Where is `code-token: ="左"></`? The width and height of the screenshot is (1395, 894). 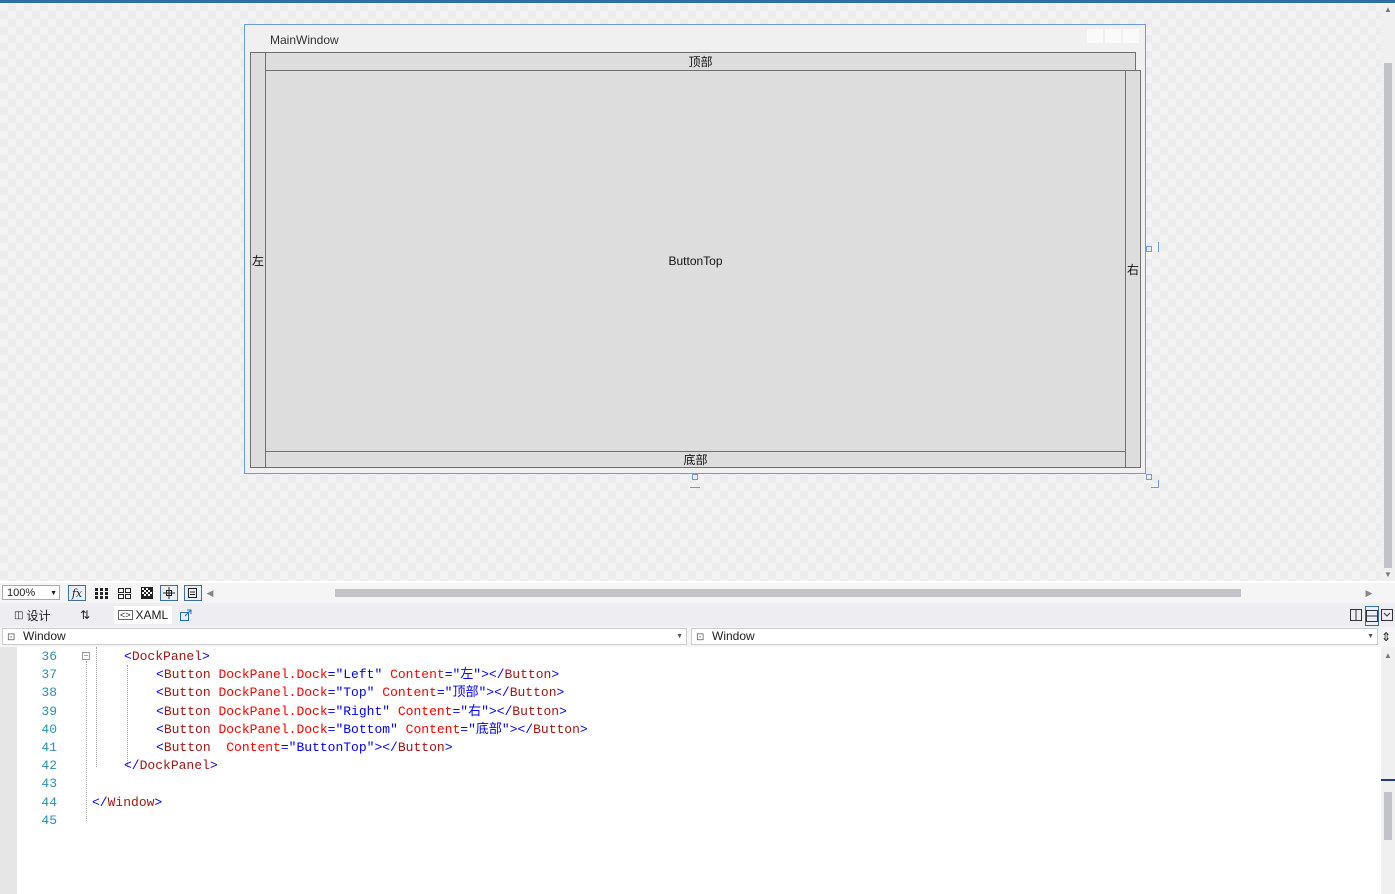
code-token: ="左"></ is located at coordinates (474, 675).